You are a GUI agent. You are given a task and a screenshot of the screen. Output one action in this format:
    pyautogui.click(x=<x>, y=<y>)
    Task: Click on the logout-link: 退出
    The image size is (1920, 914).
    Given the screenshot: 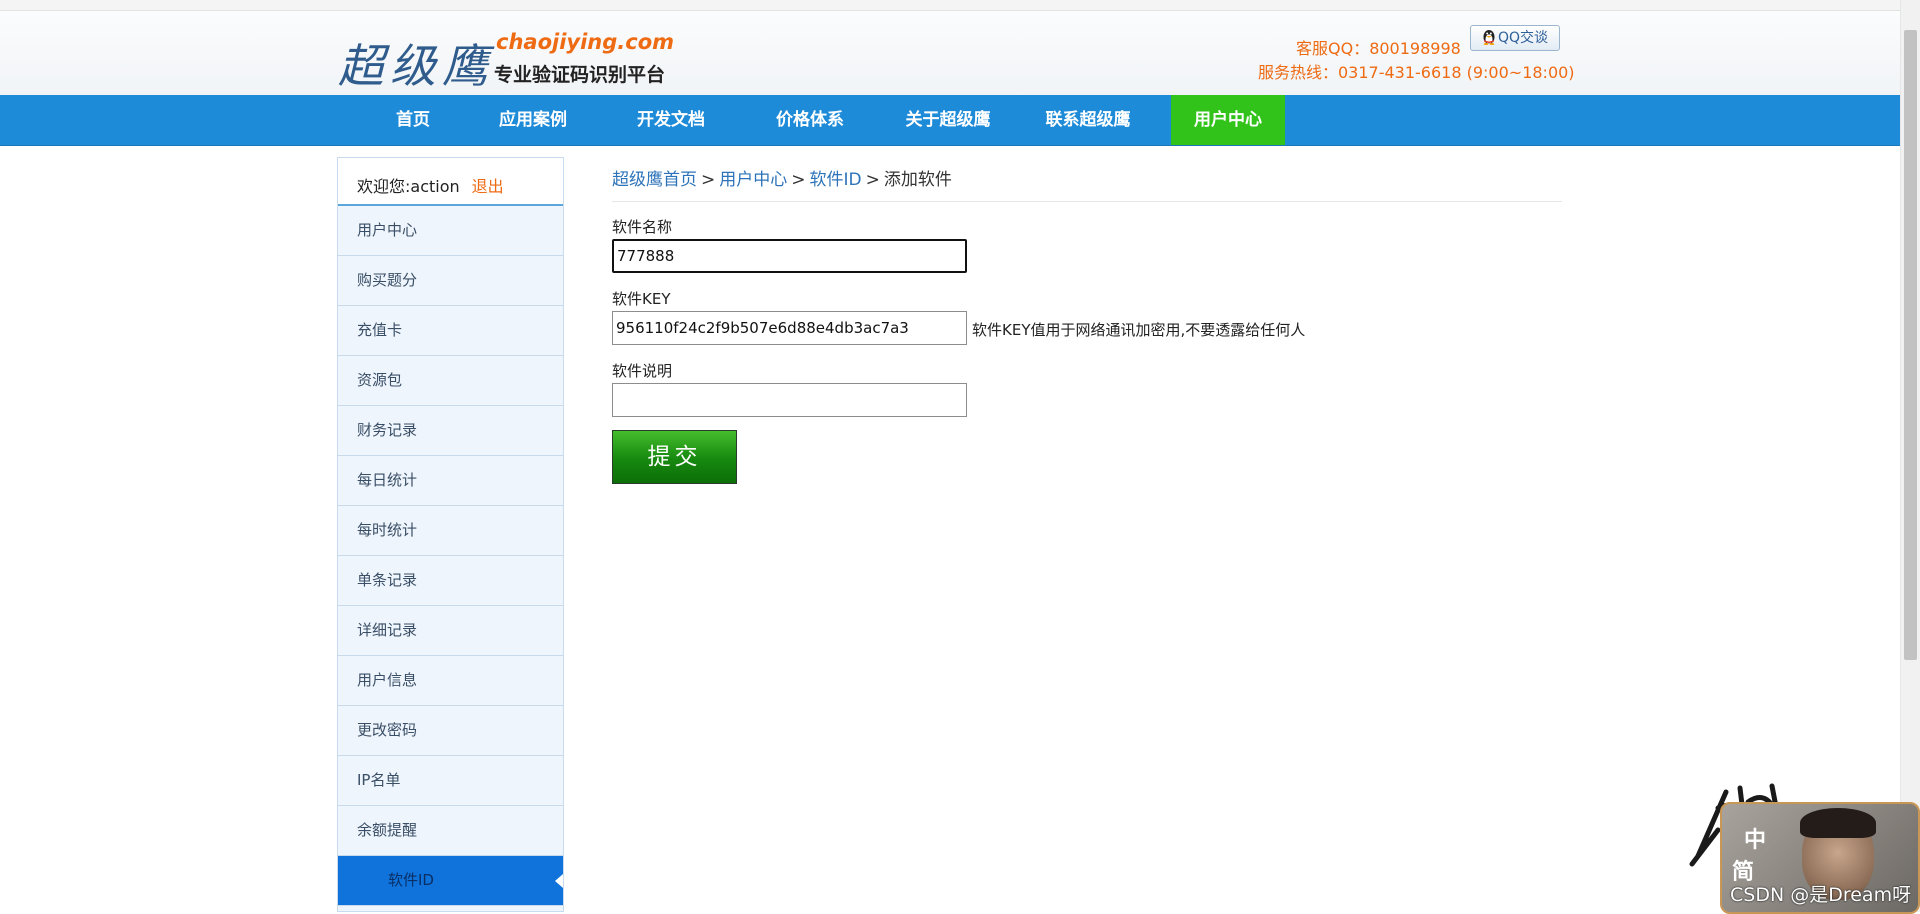 What is the action you would take?
    pyautogui.click(x=488, y=186)
    